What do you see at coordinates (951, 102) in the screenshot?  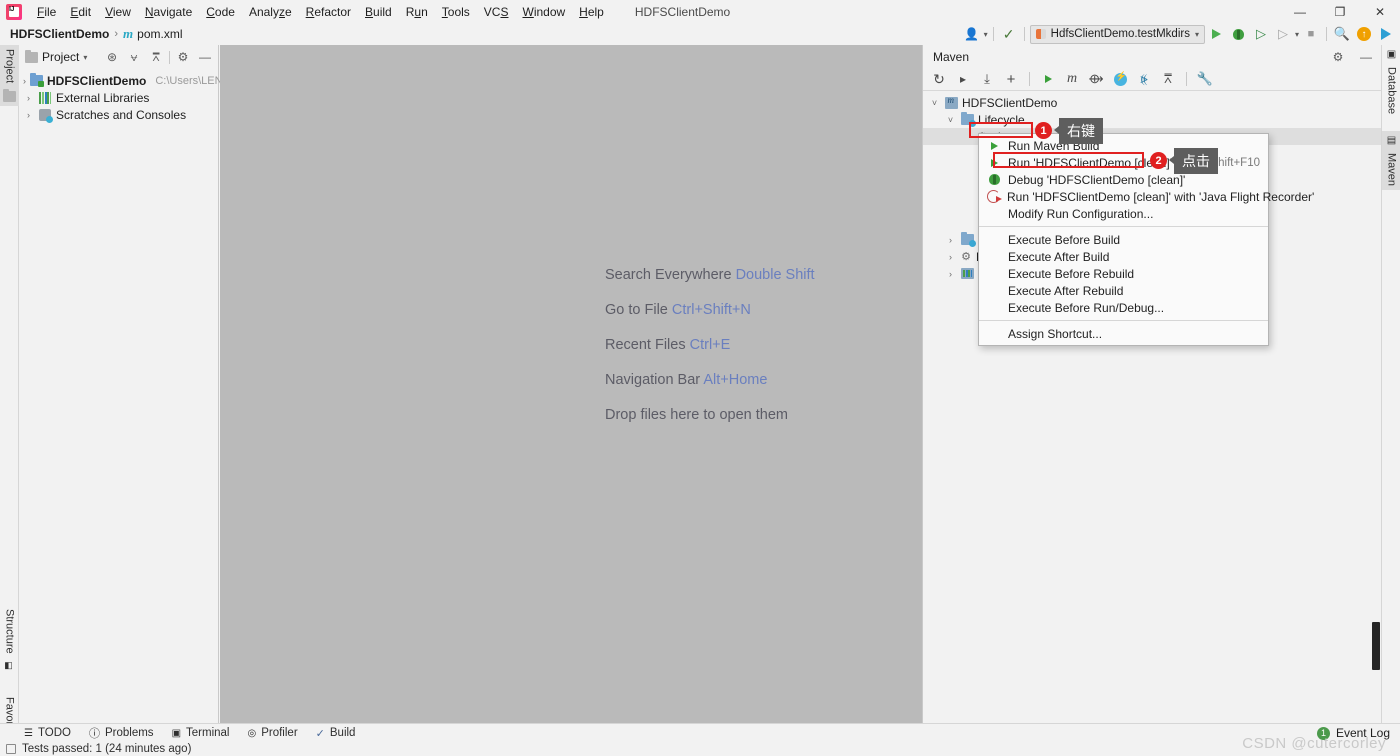 I see `maven-project-icon` at bounding box center [951, 102].